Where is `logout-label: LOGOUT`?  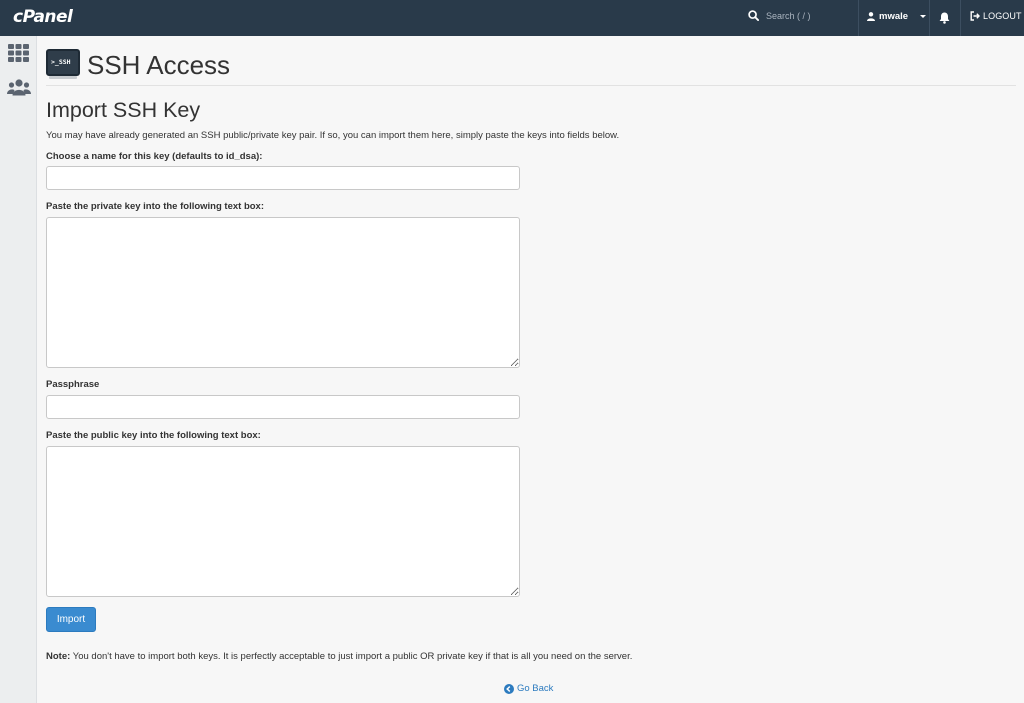
logout-label: LOGOUT is located at coordinates (1002, 16).